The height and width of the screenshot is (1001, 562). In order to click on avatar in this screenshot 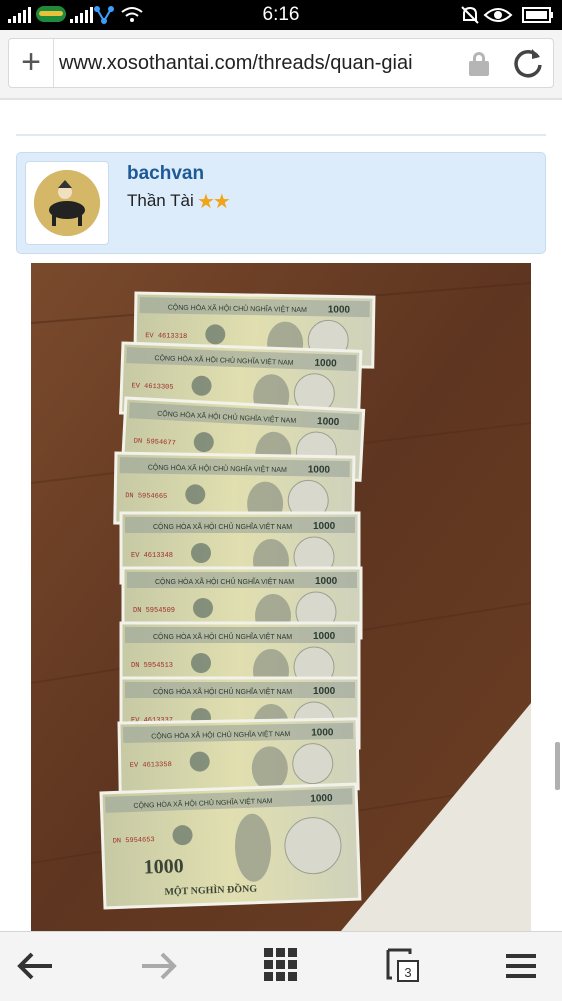, I will do `click(67, 203)`.